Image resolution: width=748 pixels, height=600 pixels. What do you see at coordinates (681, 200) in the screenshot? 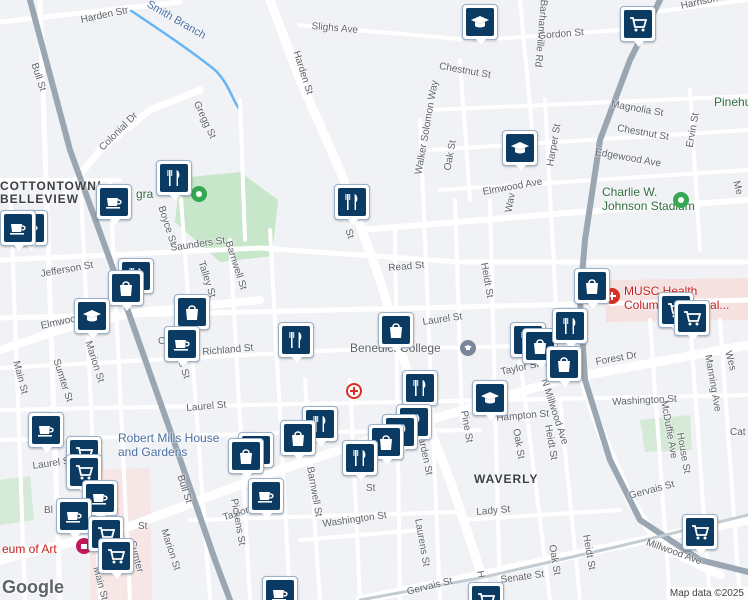
I see `stadium-poi-icon` at bounding box center [681, 200].